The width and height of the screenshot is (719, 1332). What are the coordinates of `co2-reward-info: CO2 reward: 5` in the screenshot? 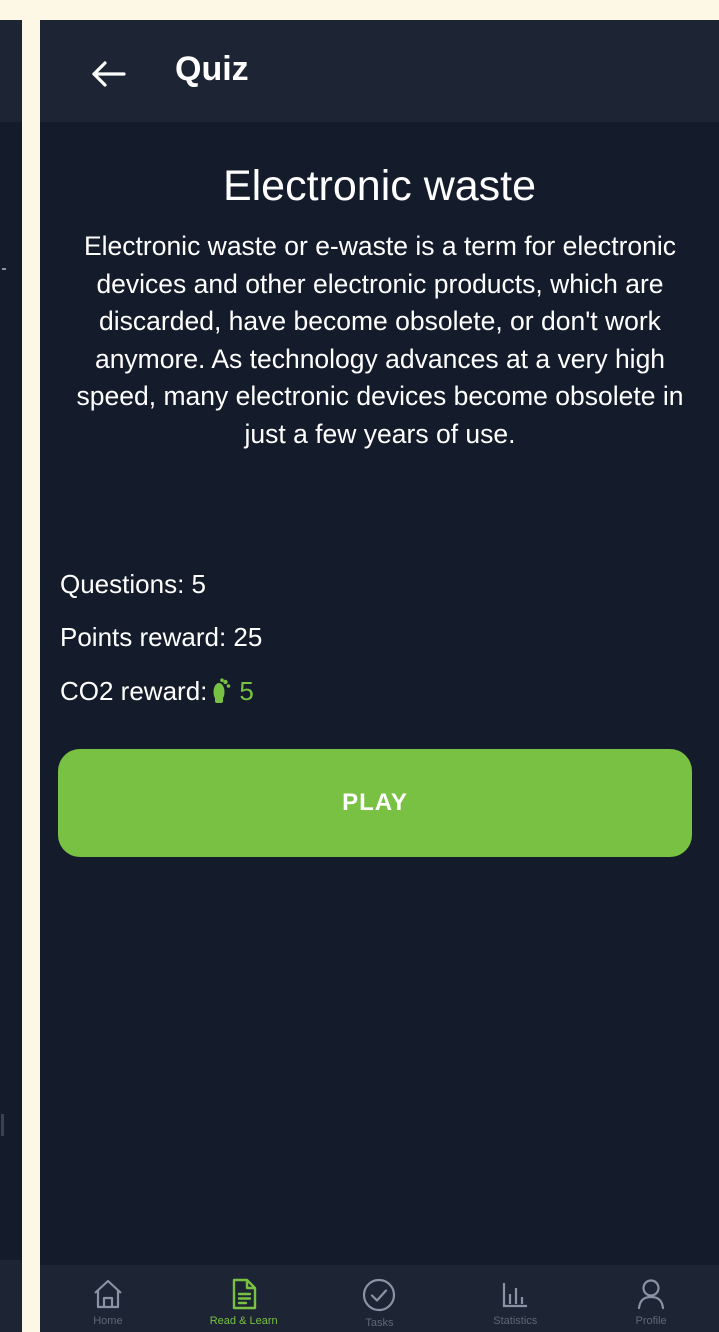 It's located at (157, 691).